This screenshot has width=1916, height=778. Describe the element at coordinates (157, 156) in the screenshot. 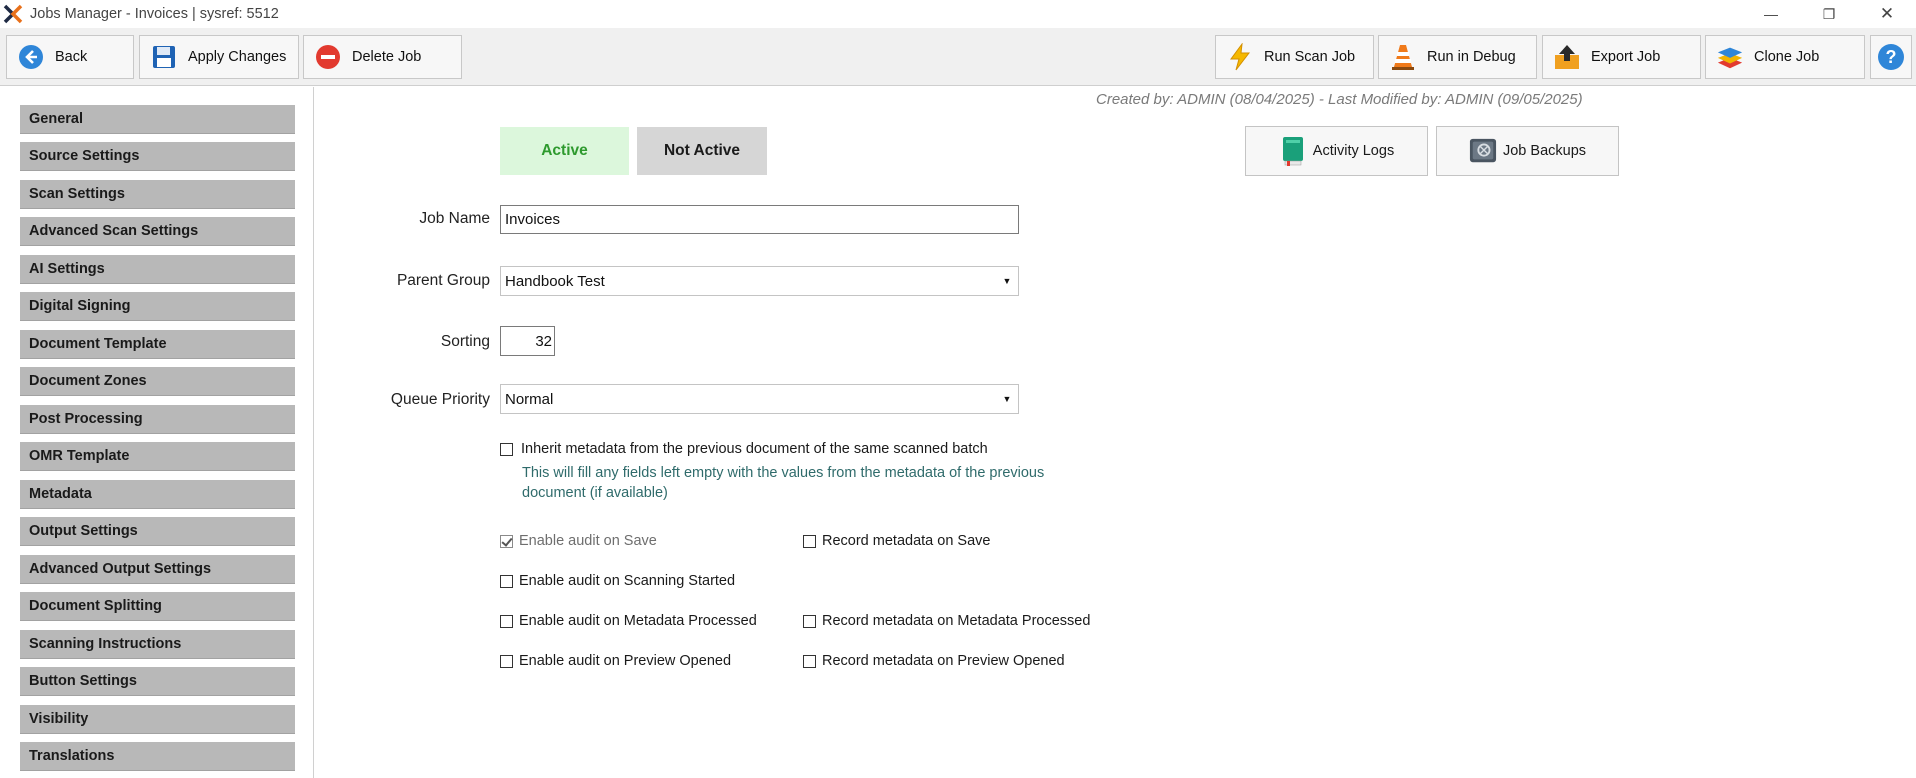

I see `sidebar-item-source-settings: Source Settings` at that location.